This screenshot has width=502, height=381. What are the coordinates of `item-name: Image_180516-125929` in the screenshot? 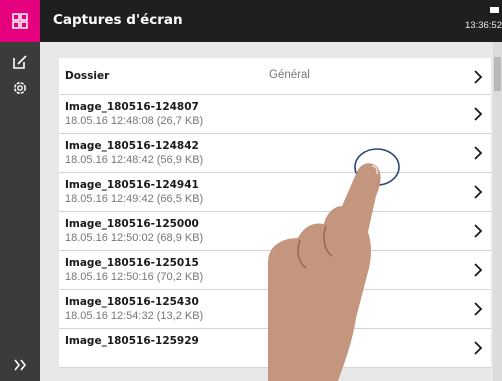 It's located at (132, 341).